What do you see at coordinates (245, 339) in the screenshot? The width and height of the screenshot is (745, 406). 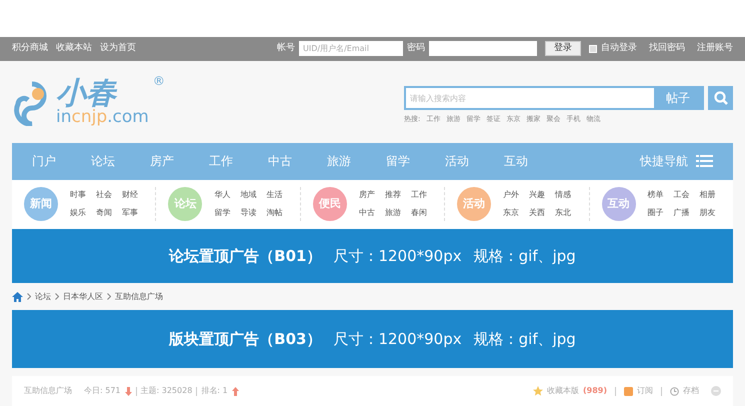 I see `ad-code: 版块置顶广告（B03）` at bounding box center [245, 339].